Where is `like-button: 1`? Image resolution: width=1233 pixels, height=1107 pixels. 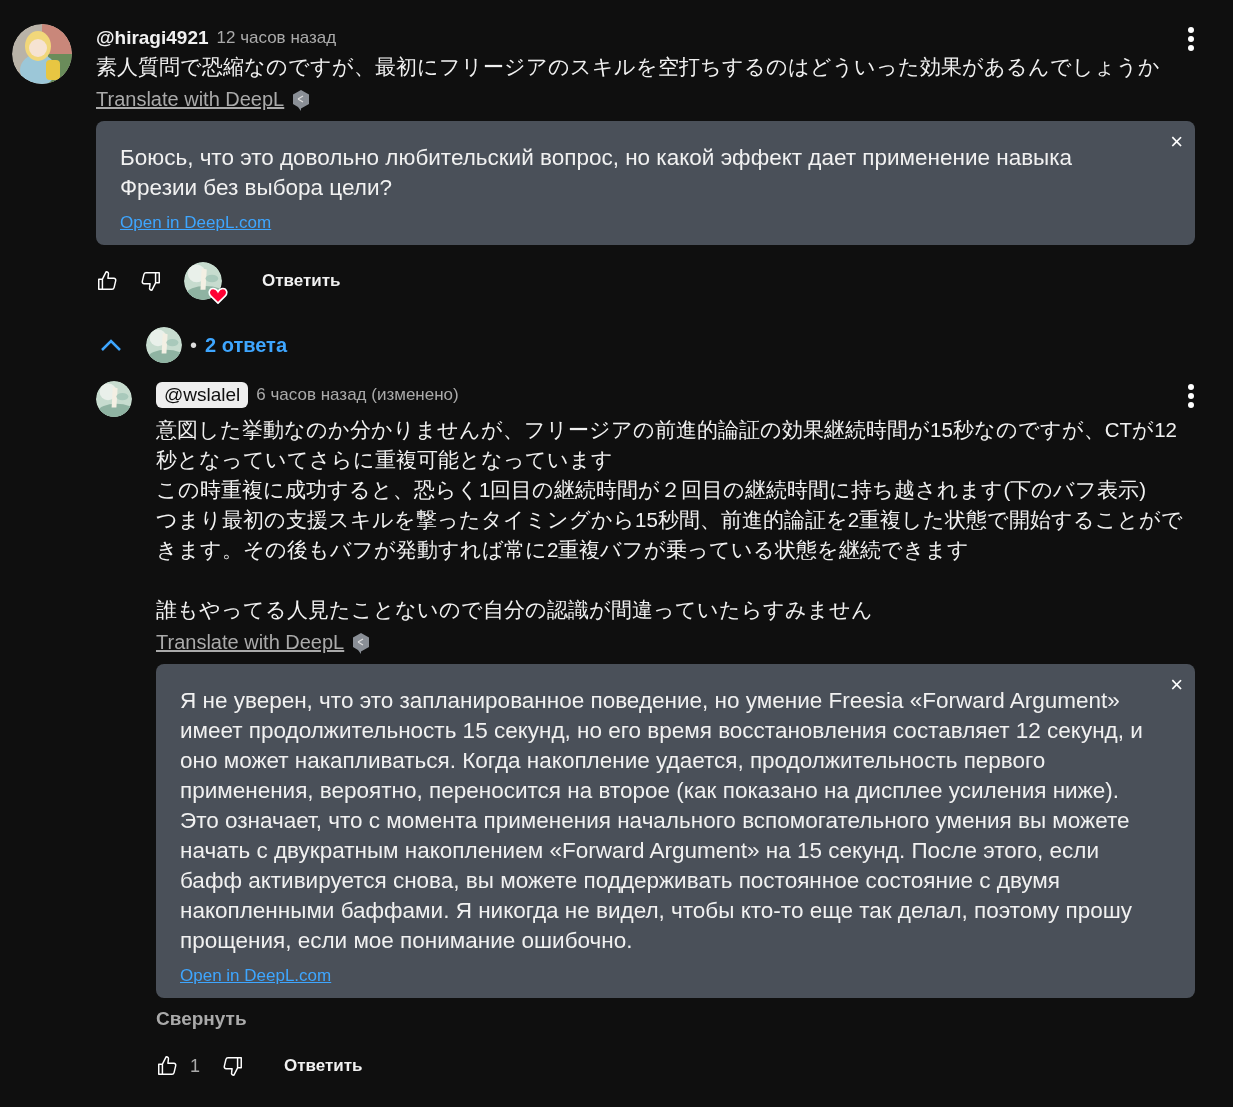
like-button: 1 is located at coordinates (178, 1066).